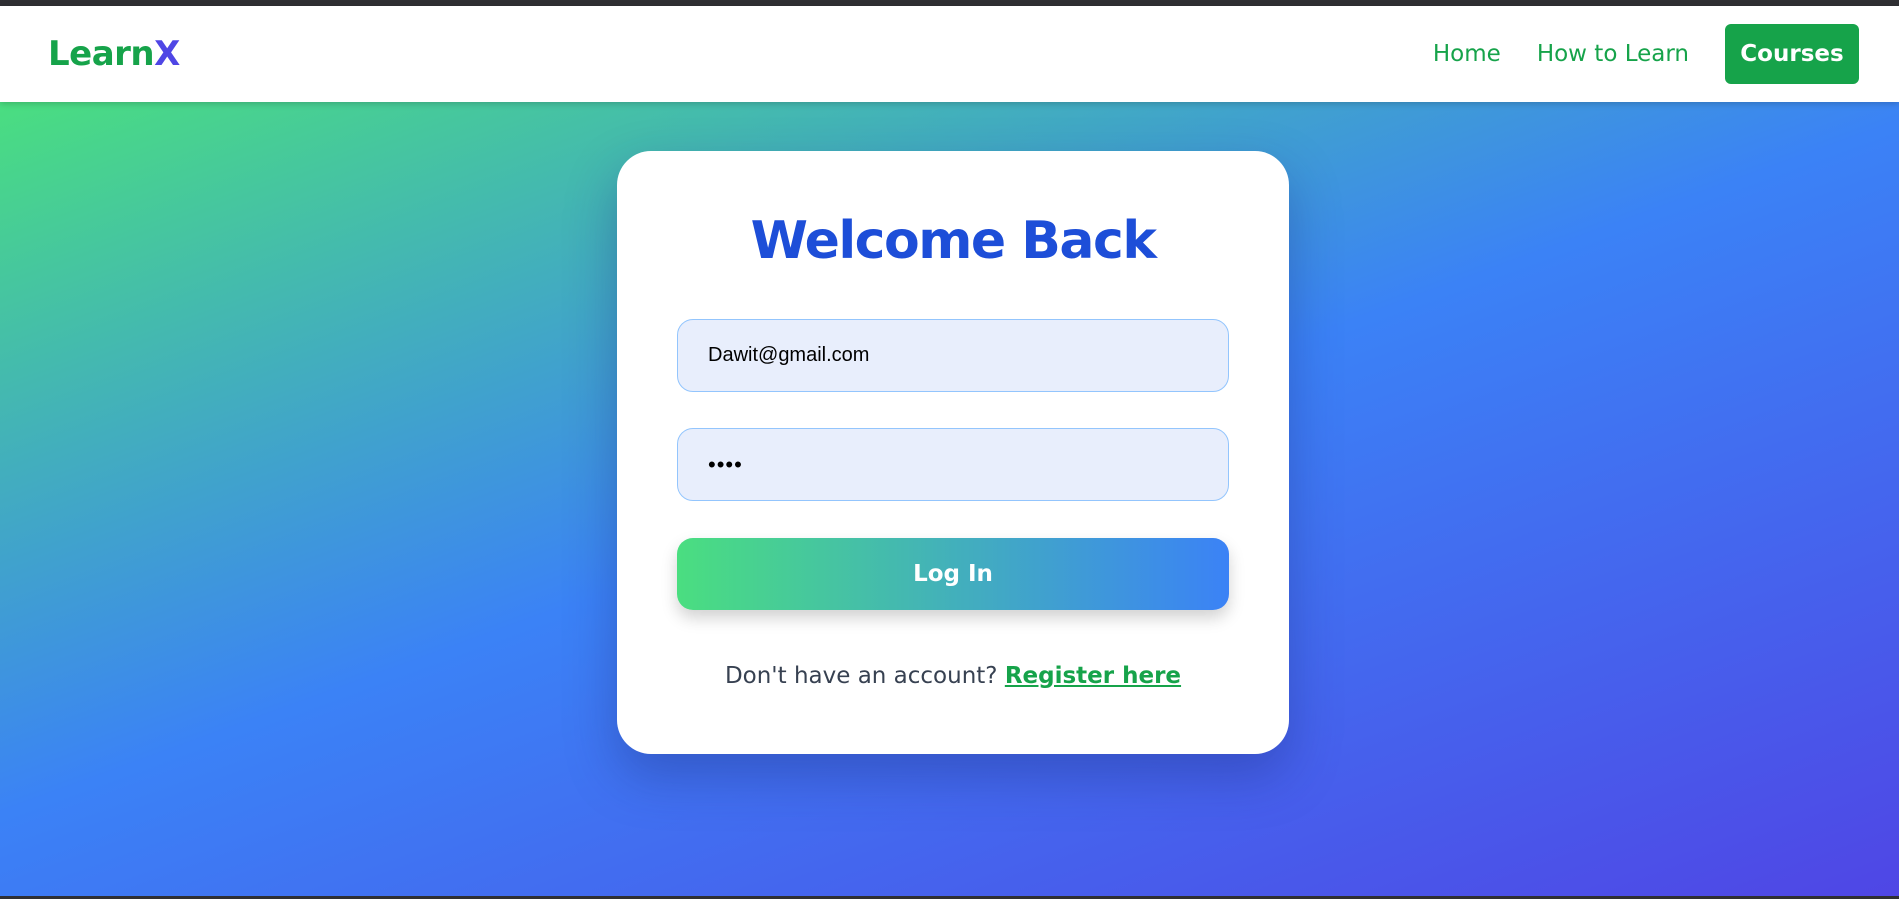 The width and height of the screenshot is (1899, 899). Describe the element at coordinates (953, 464) in the screenshot. I see `password-input: ••••` at that location.